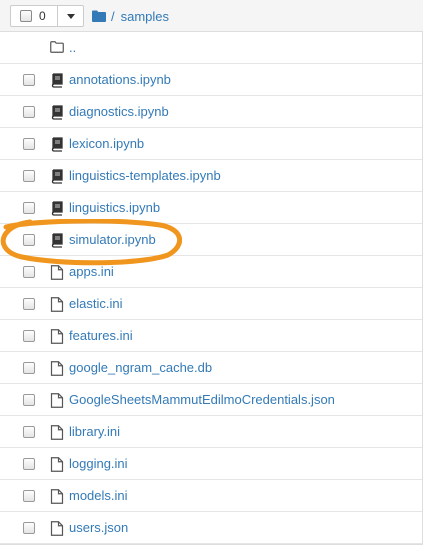 The image size is (423, 551). I want to click on file-link: diagnostics.ipynb, so click(119, 111).